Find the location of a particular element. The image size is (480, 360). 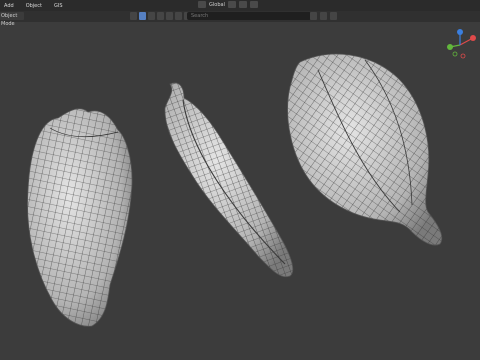

mesh-center-pod is located at coordinates (229, 180).